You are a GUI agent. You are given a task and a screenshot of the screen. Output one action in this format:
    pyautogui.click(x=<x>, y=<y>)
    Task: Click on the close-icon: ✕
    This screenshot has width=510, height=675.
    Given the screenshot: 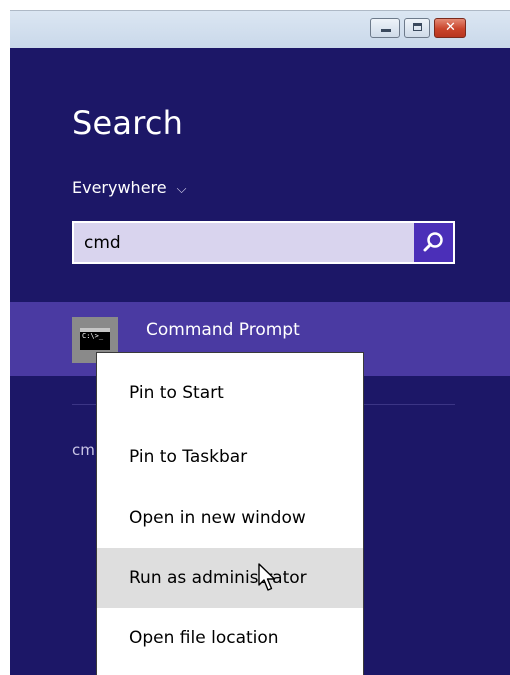 What is the action you would take?
    pyautogui.click(x=450, y=27)
    